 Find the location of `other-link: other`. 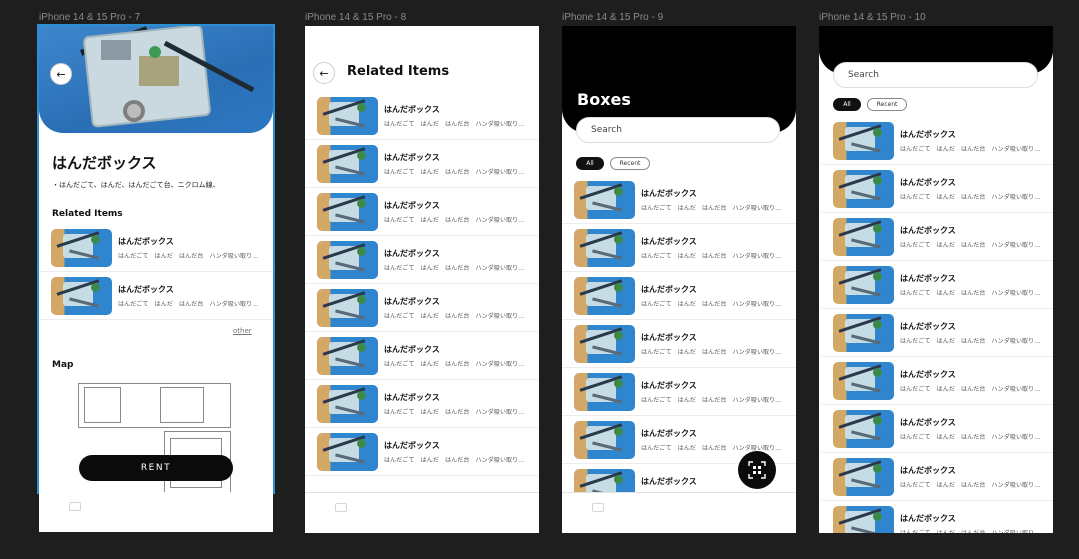

other-link: other is located at coordinates (242, 331).